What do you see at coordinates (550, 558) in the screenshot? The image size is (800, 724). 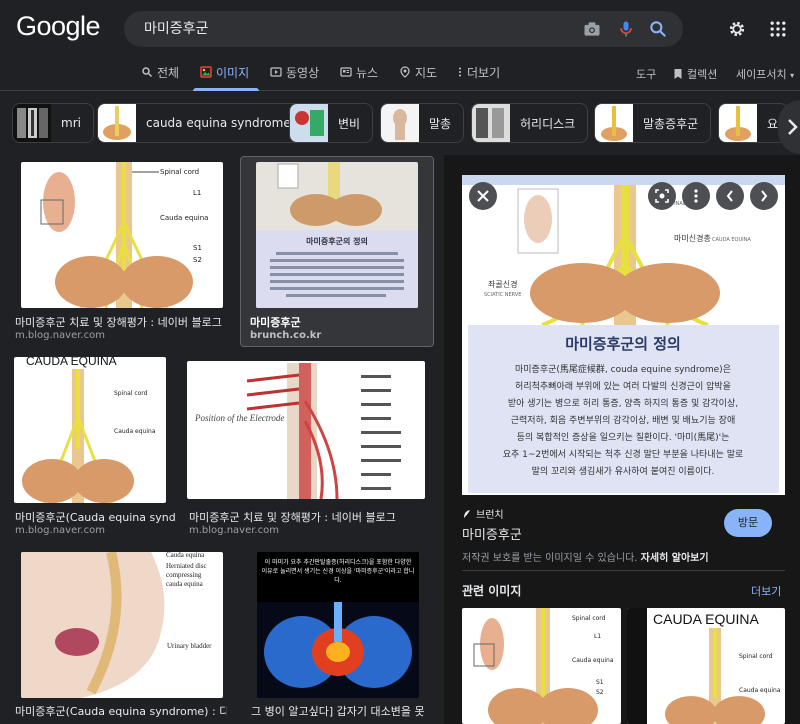 I see `copyright-text: 저작권 보호를 받는 이미지일 수 있습니다.` at bounding box center [550, 558].